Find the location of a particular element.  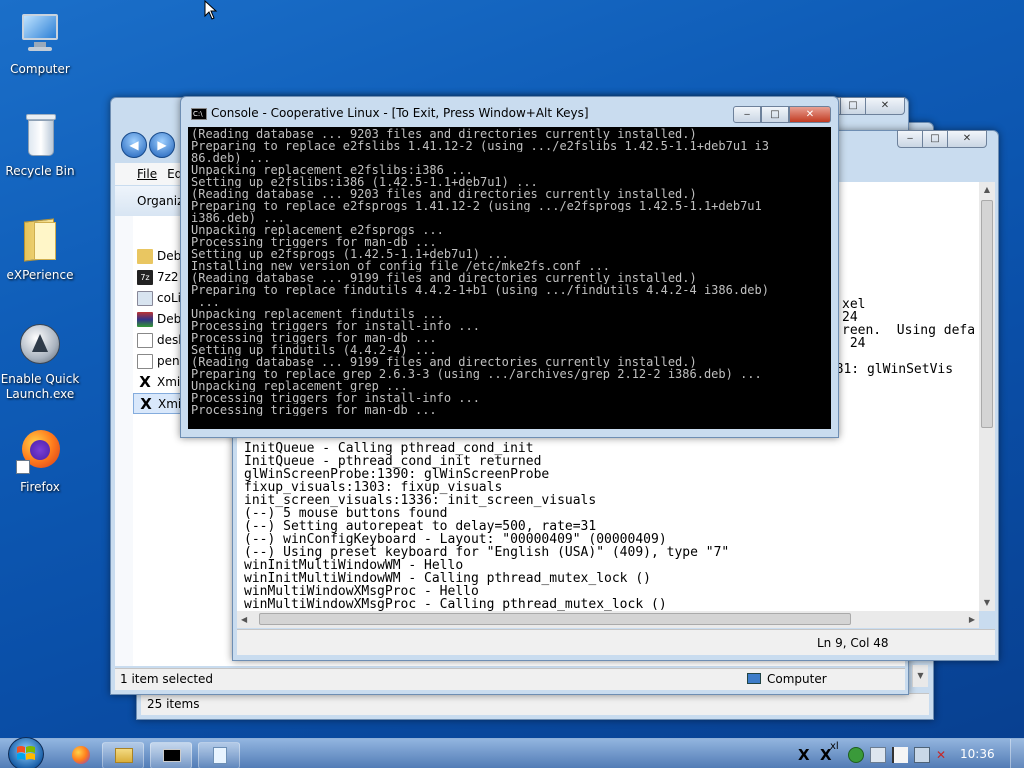

desktop-icon-label: eXPerience is located at coordinates (40, 275).